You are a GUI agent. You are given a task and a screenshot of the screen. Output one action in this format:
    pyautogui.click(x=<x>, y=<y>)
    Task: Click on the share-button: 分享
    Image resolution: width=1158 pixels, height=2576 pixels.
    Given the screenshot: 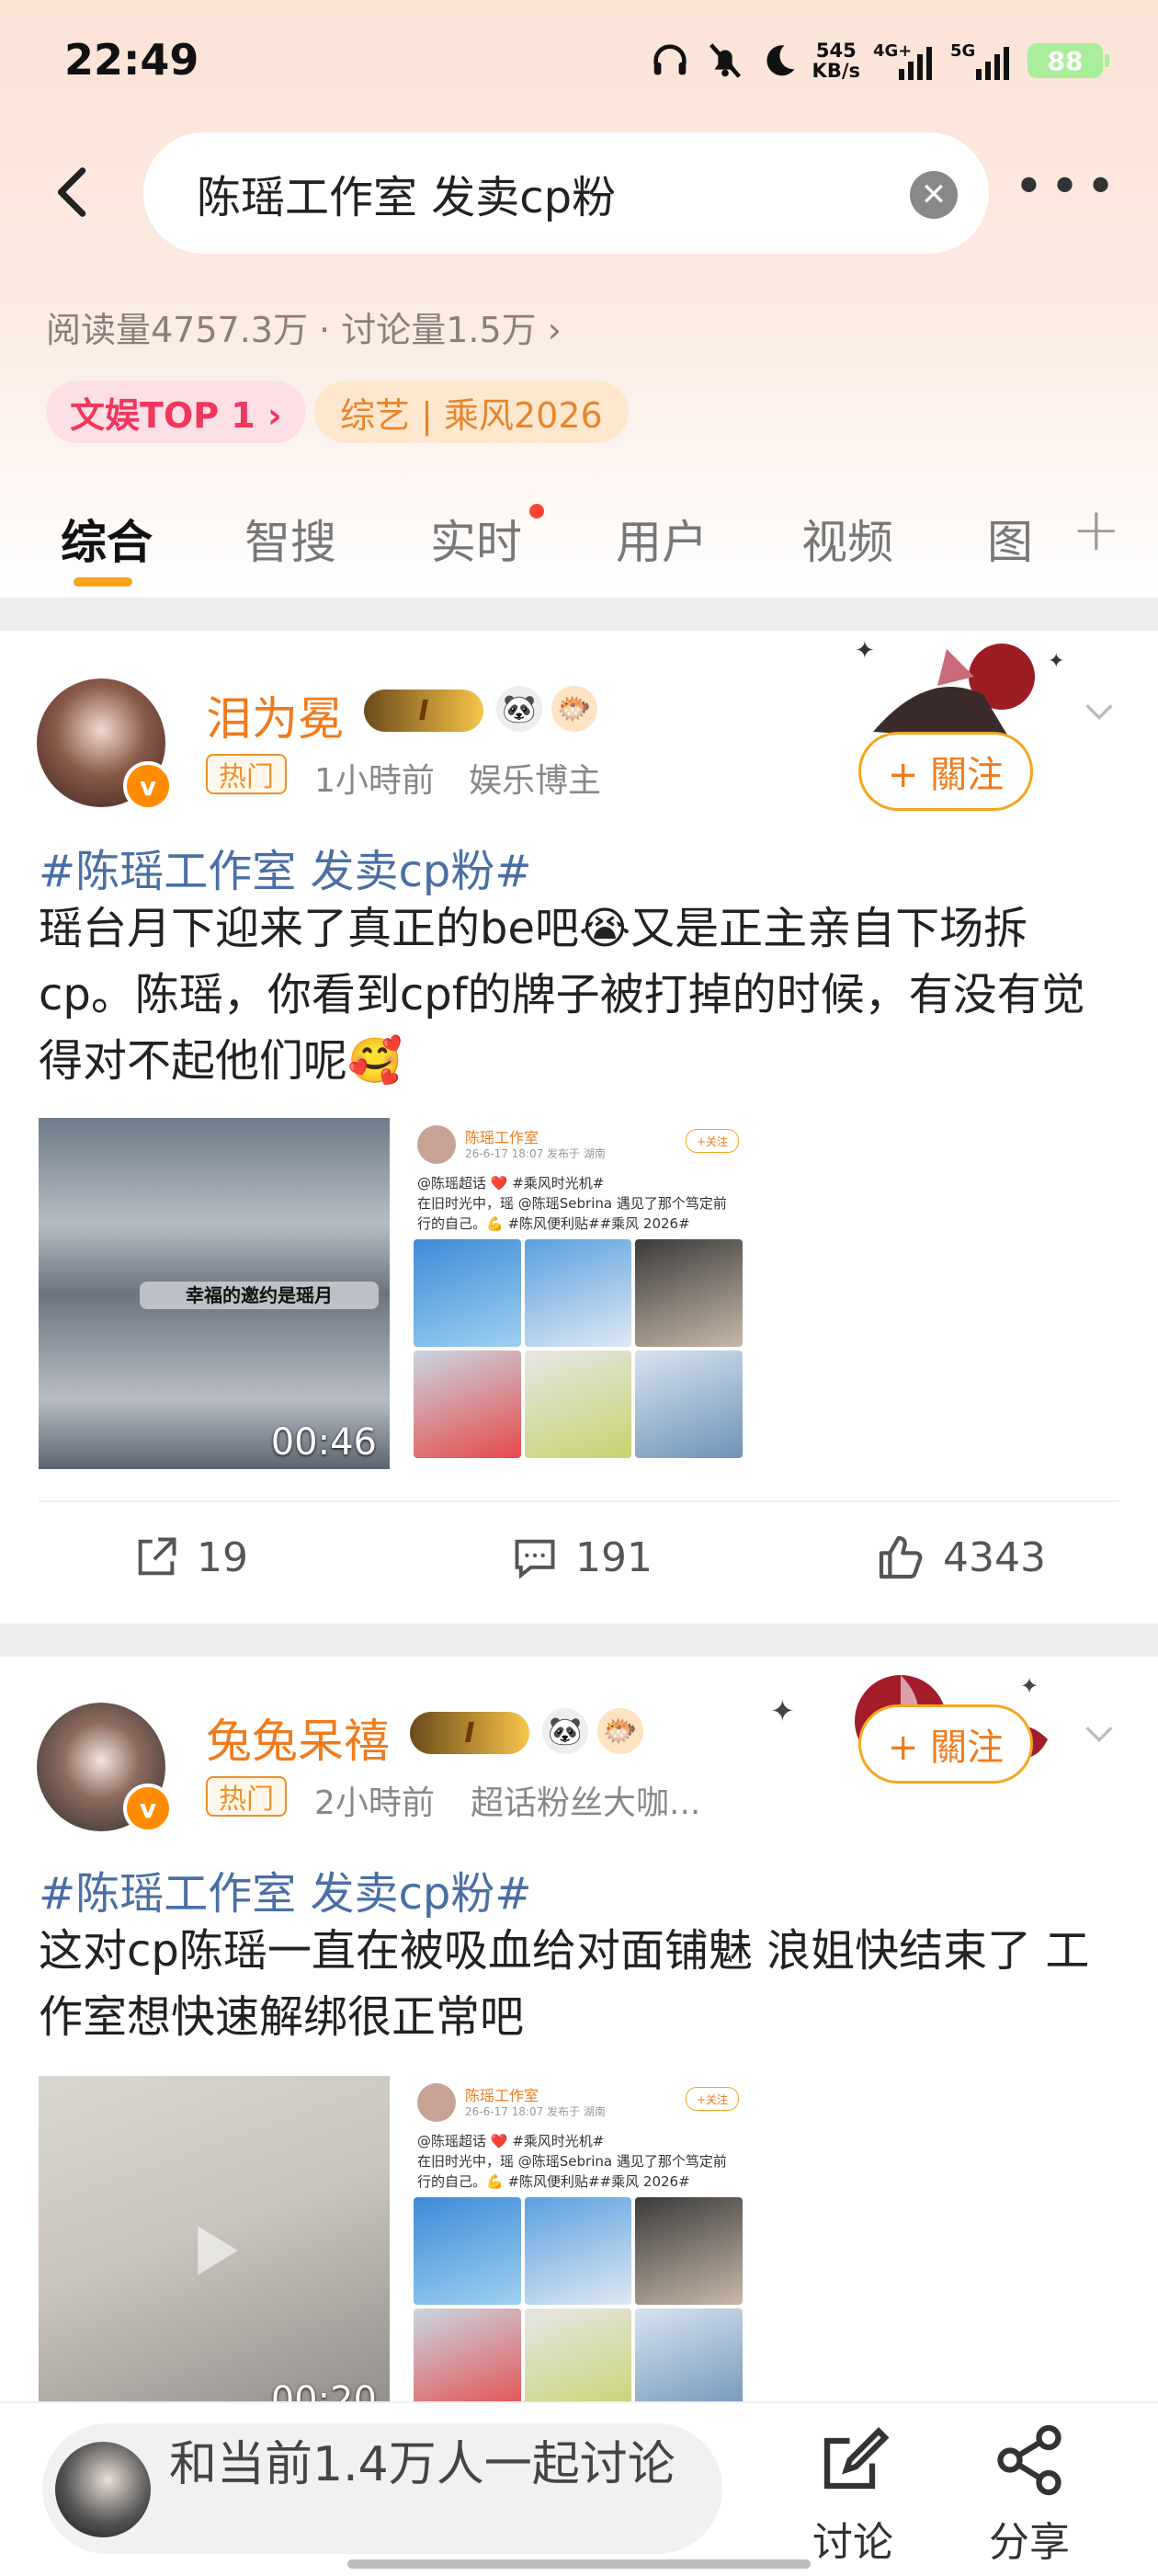 What is the action you would take?
    pyautogui.click(x=1029, y=2495)
    